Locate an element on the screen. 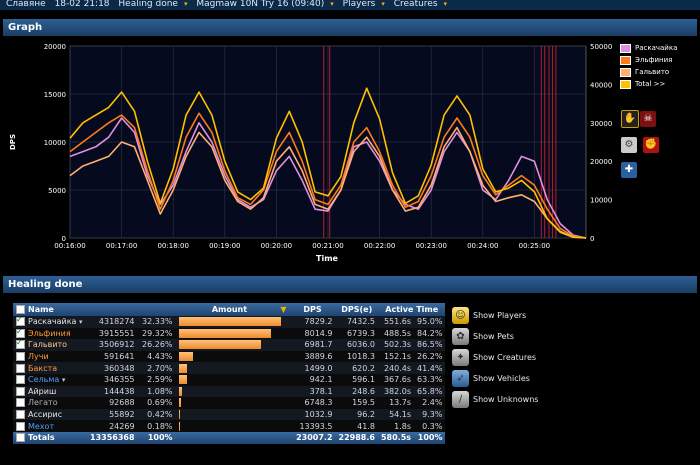  active-time-cell: 502.3s is located at coordinates (396, 345).